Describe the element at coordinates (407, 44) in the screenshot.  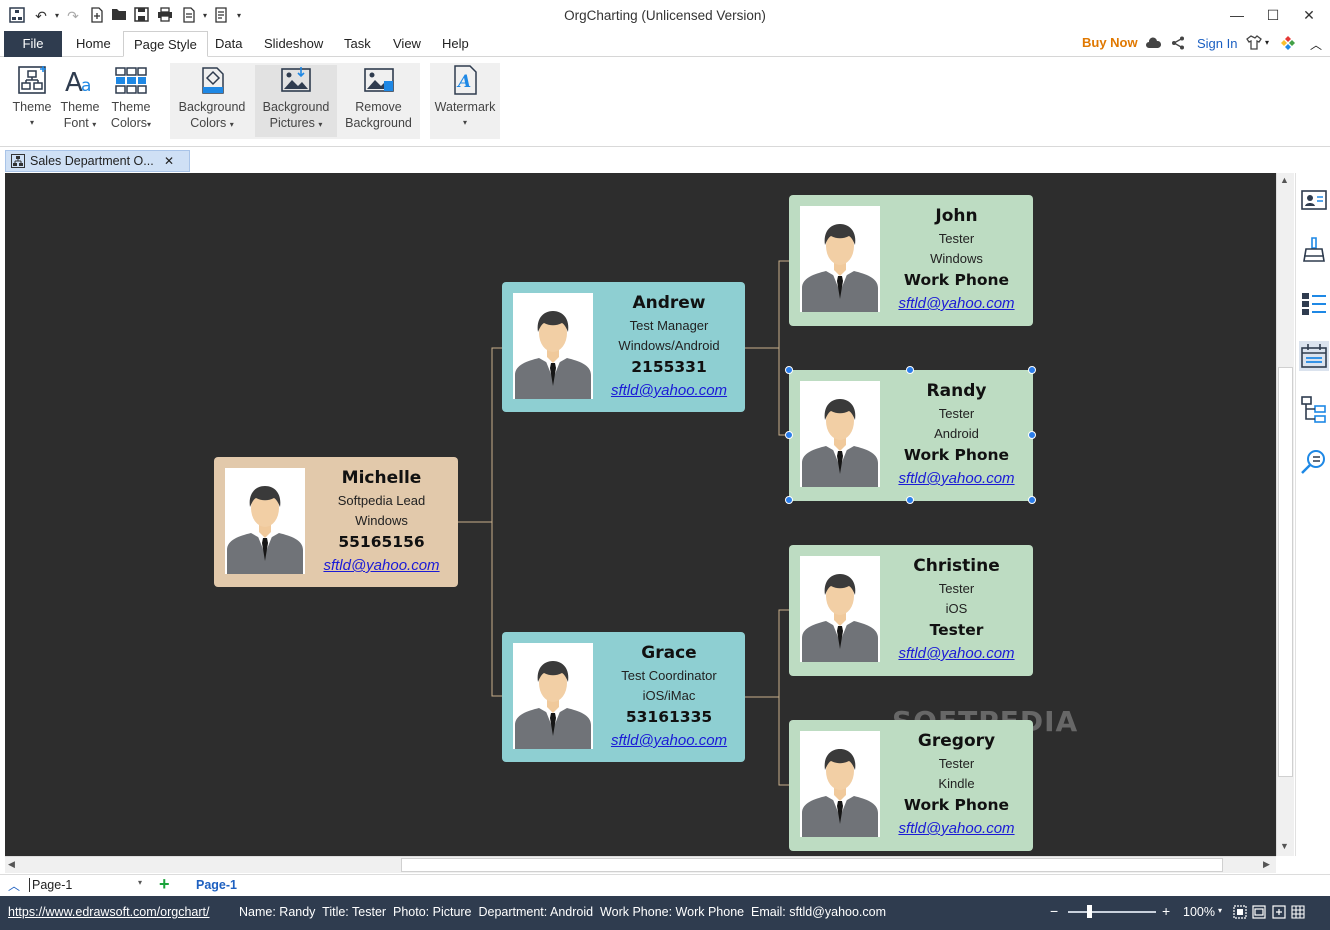
I see `menu-view: View` at that location.